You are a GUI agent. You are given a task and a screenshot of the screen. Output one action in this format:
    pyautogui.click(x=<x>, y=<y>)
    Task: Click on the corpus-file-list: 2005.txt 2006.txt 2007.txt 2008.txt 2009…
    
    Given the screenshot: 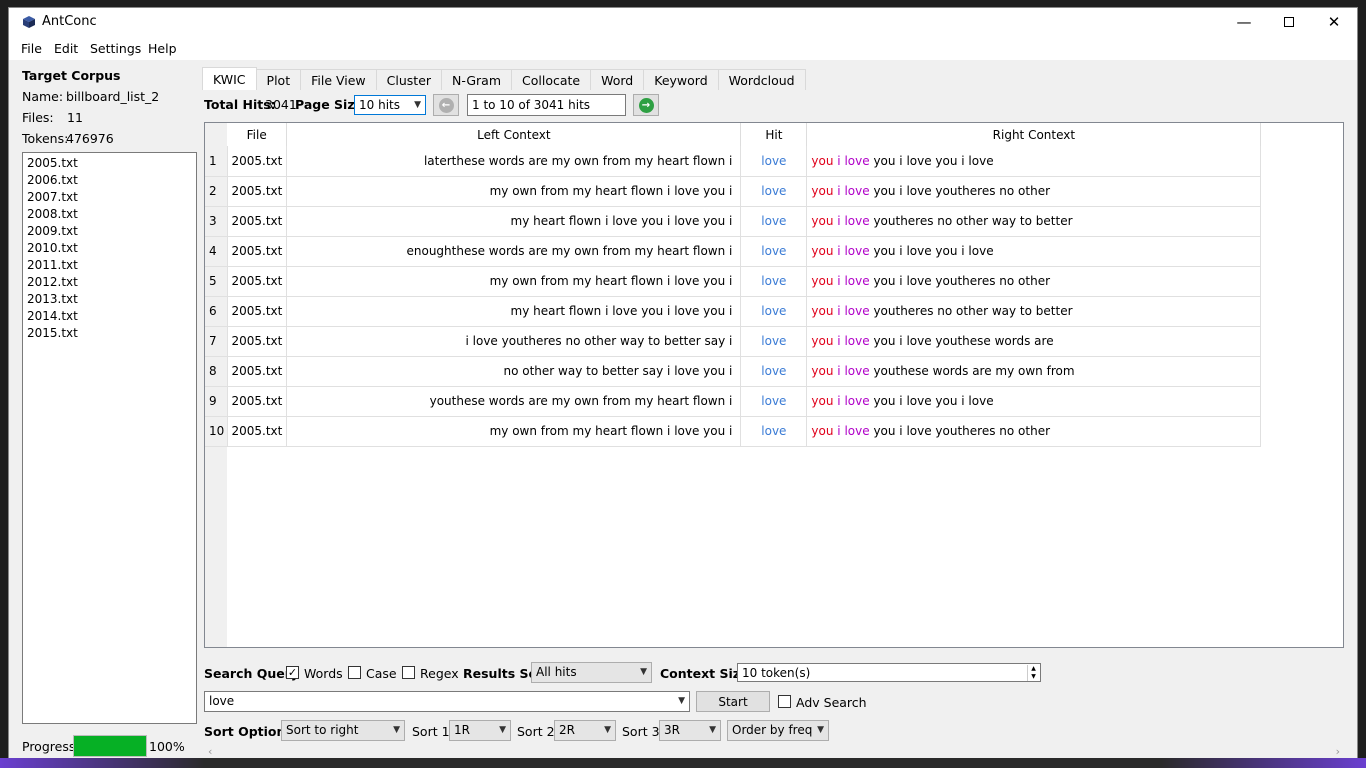 What is the action you would take?
    pyautogui.click(x=109, y=438)
    